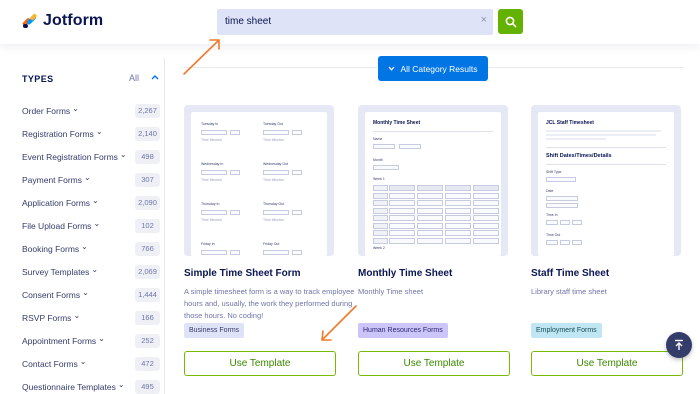  Describe the element at coordinates (38, 79) in the screenshot. I see `types-heading: TYPES` at that location.